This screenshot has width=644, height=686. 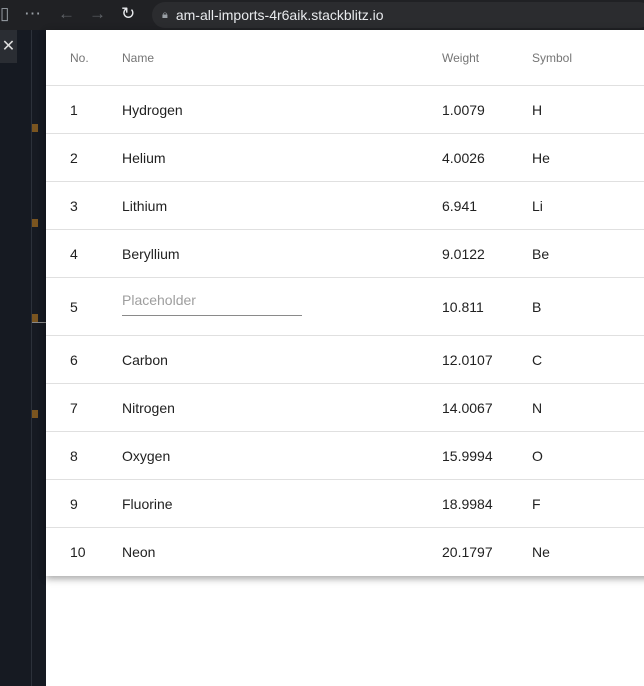 I want to click on symbol-cell: He, so click(x=541, y=157).